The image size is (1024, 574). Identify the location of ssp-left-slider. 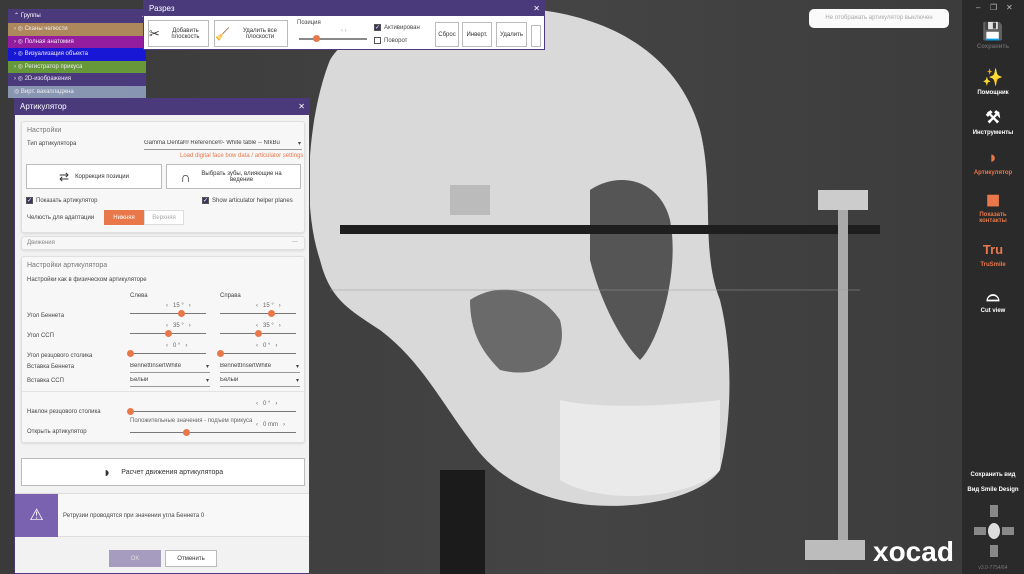
(168, 333).